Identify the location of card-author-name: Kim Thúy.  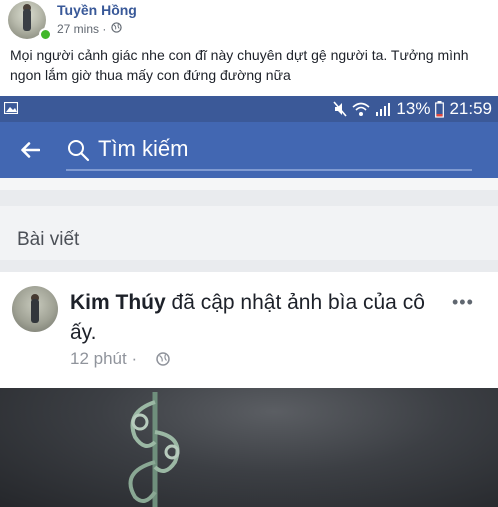
(118, 302).